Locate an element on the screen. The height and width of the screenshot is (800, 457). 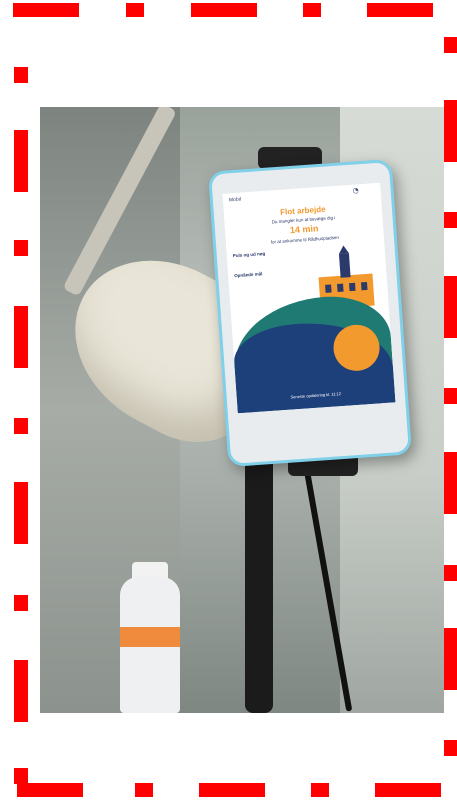
section-pulse: Puls og ud nøg is located at coordinates (249, 254).